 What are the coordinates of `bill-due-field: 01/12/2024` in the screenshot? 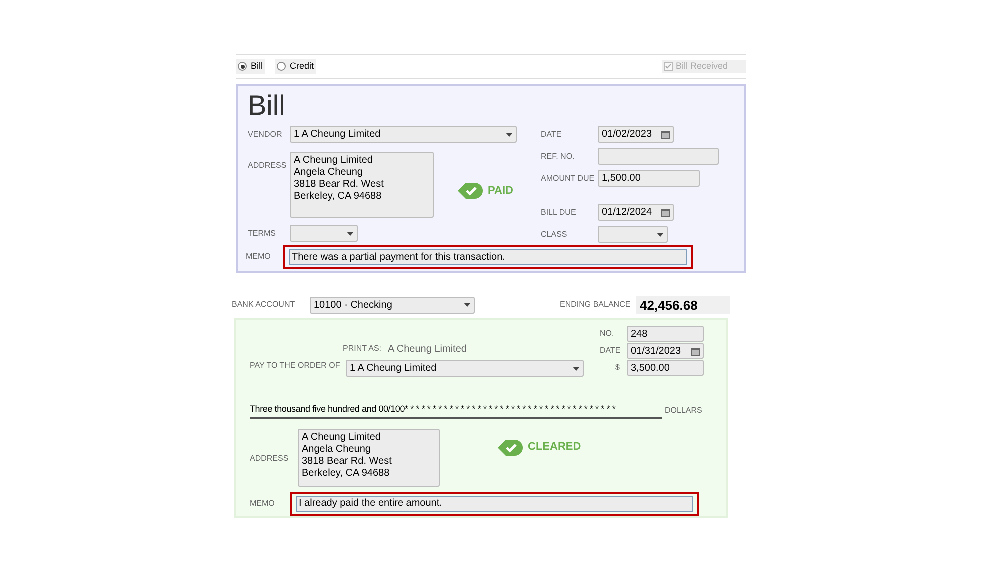 It's located at (636, 212).